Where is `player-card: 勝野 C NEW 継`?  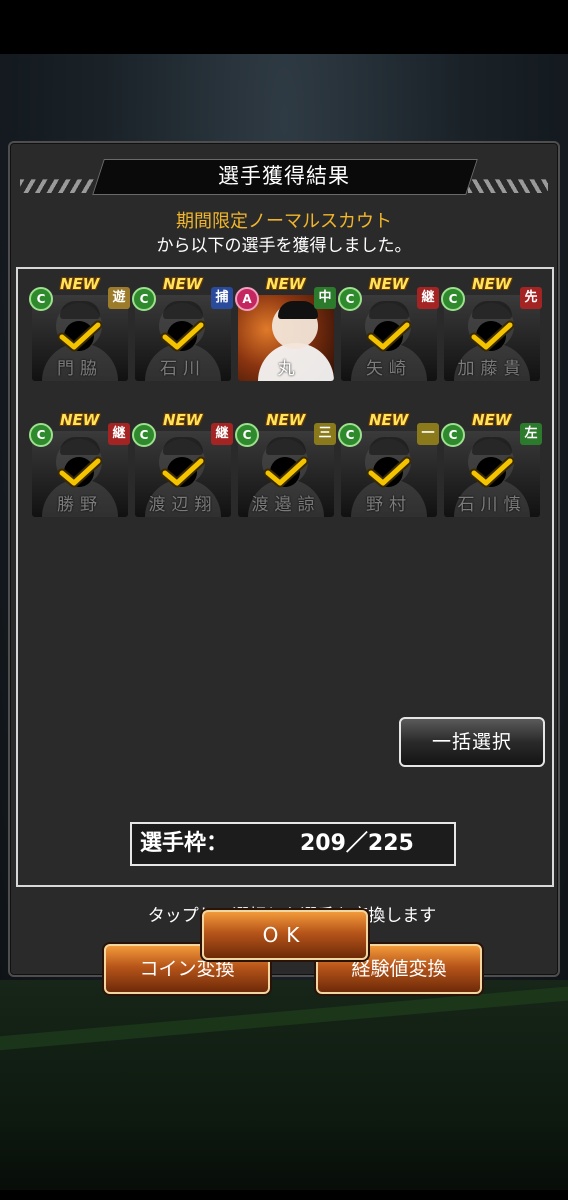 player-card: 勝野 C NEW 継 is located at coordinates (79, 464).